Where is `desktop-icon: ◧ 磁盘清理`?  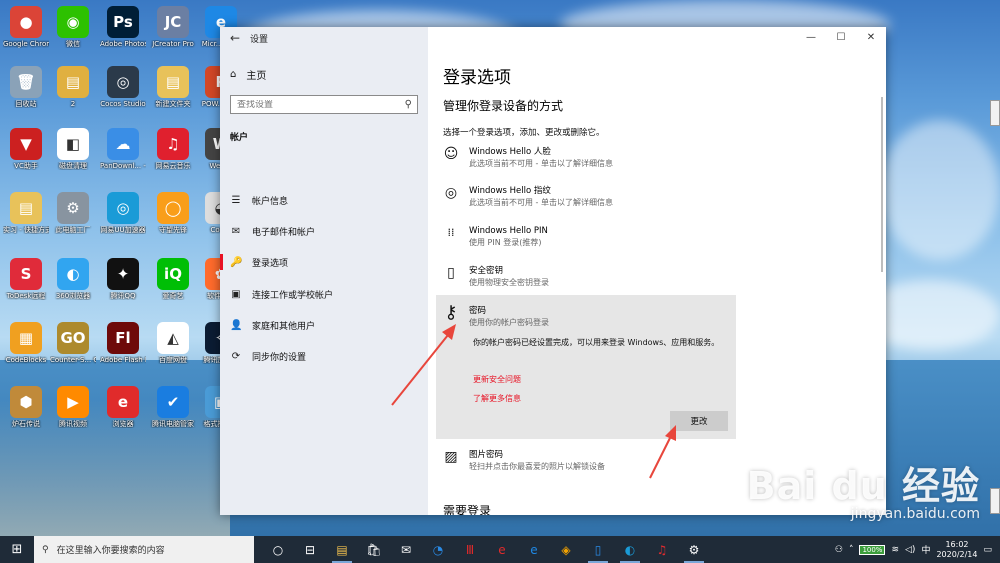
desktop-icon: ◧ 磁盘清理 is located at coordinates (73, 149).